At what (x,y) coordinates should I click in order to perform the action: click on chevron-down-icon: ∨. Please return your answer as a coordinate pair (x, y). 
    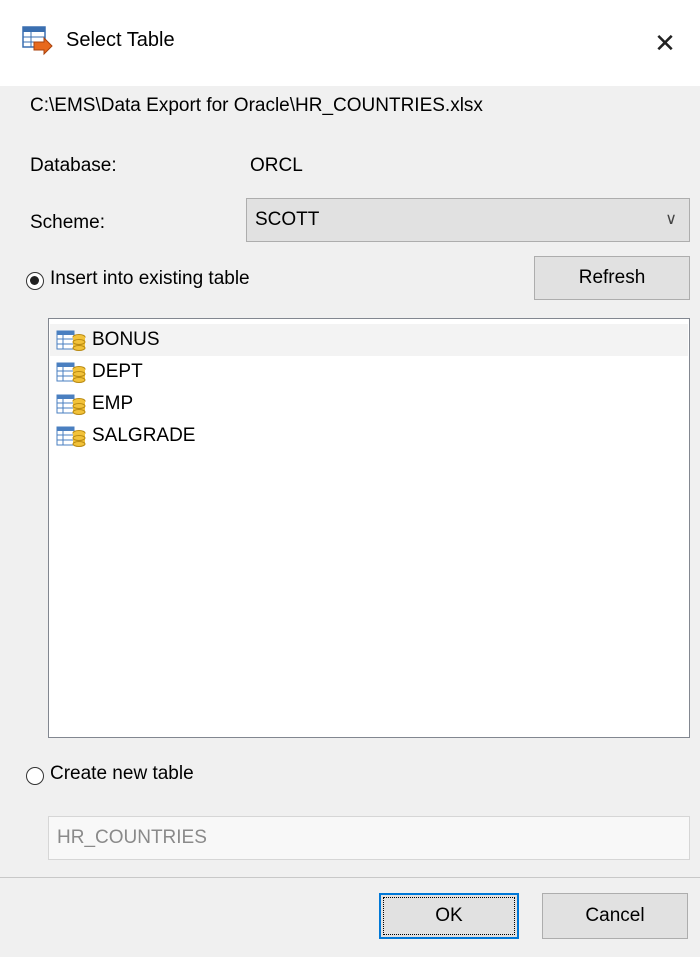
    Looking at the image, I should click on (671, 219).